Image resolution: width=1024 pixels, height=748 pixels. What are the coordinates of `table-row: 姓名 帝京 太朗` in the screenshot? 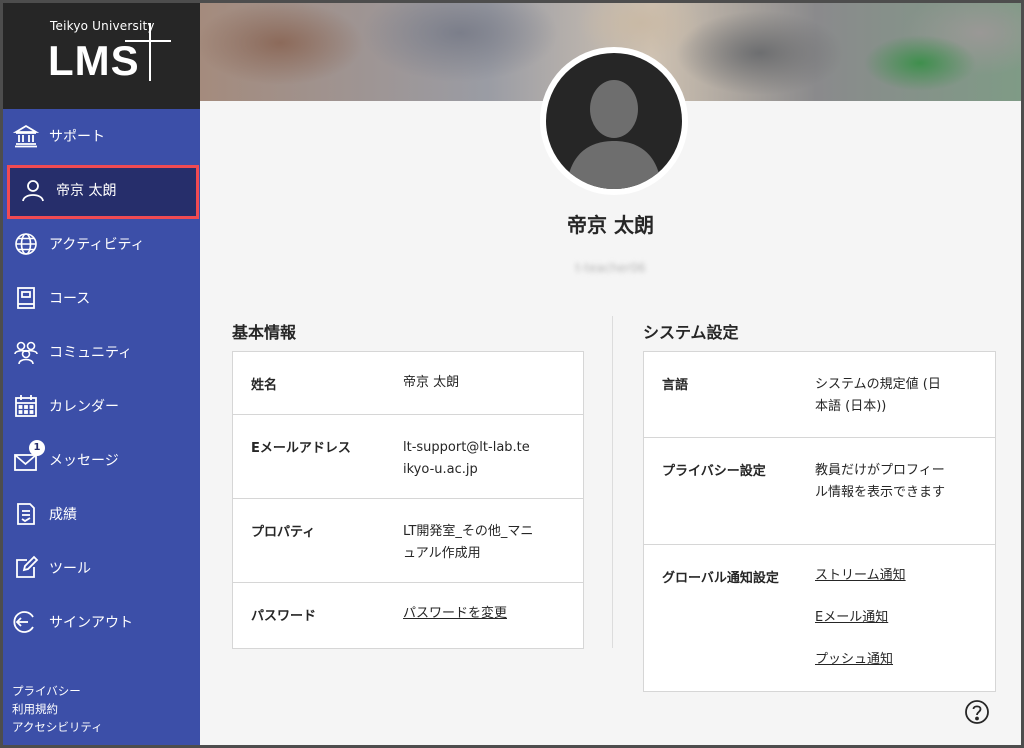 It's located at (408, 383).